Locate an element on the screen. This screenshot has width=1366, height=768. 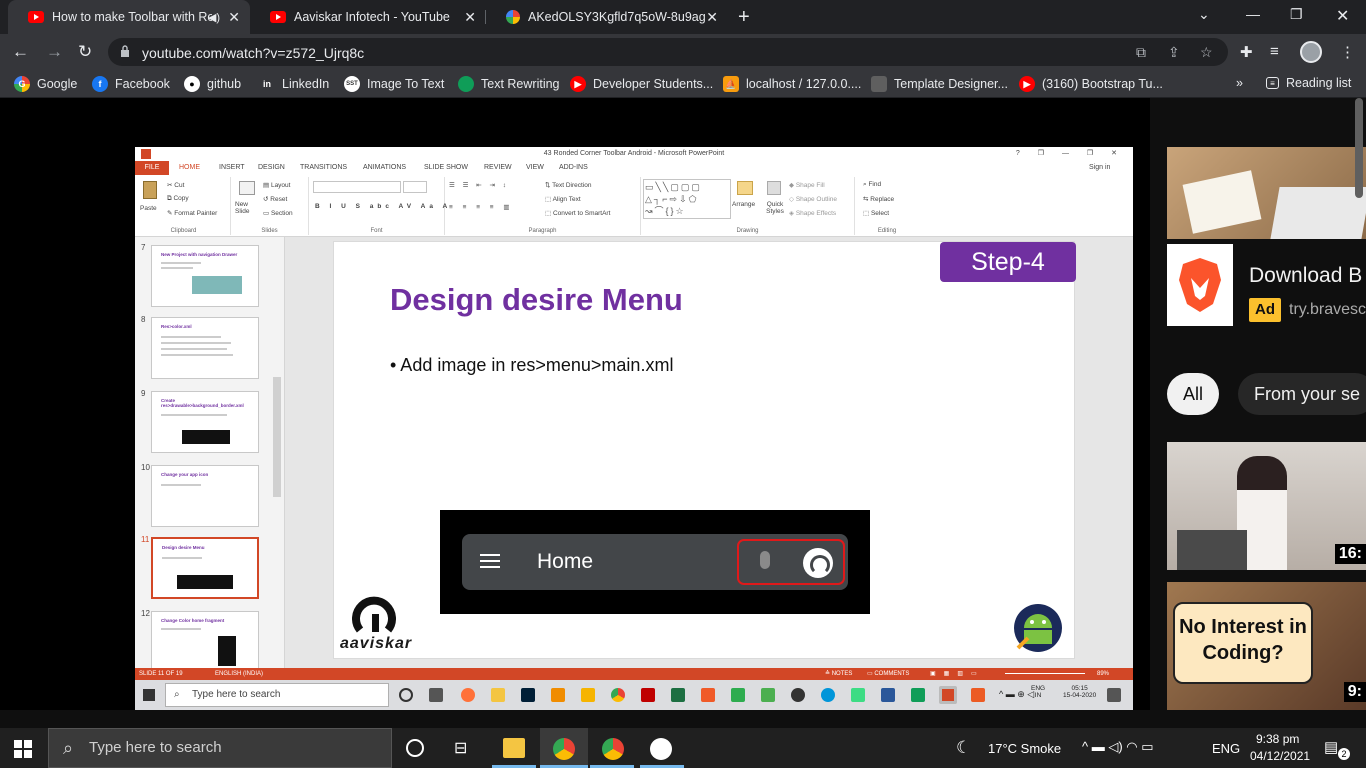
media-control-icon: ≡ is located at coordinates (1274, 51).